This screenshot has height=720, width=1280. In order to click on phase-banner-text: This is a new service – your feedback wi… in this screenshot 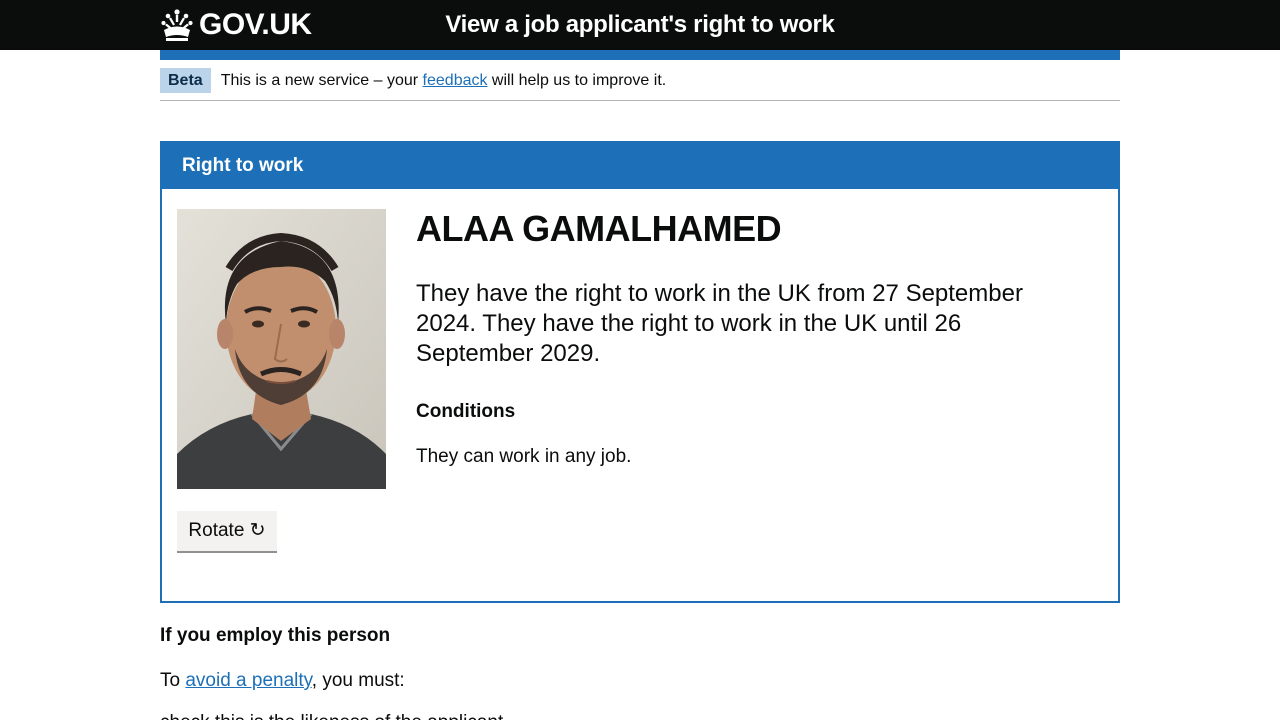, I will do `click(444, 80)`.